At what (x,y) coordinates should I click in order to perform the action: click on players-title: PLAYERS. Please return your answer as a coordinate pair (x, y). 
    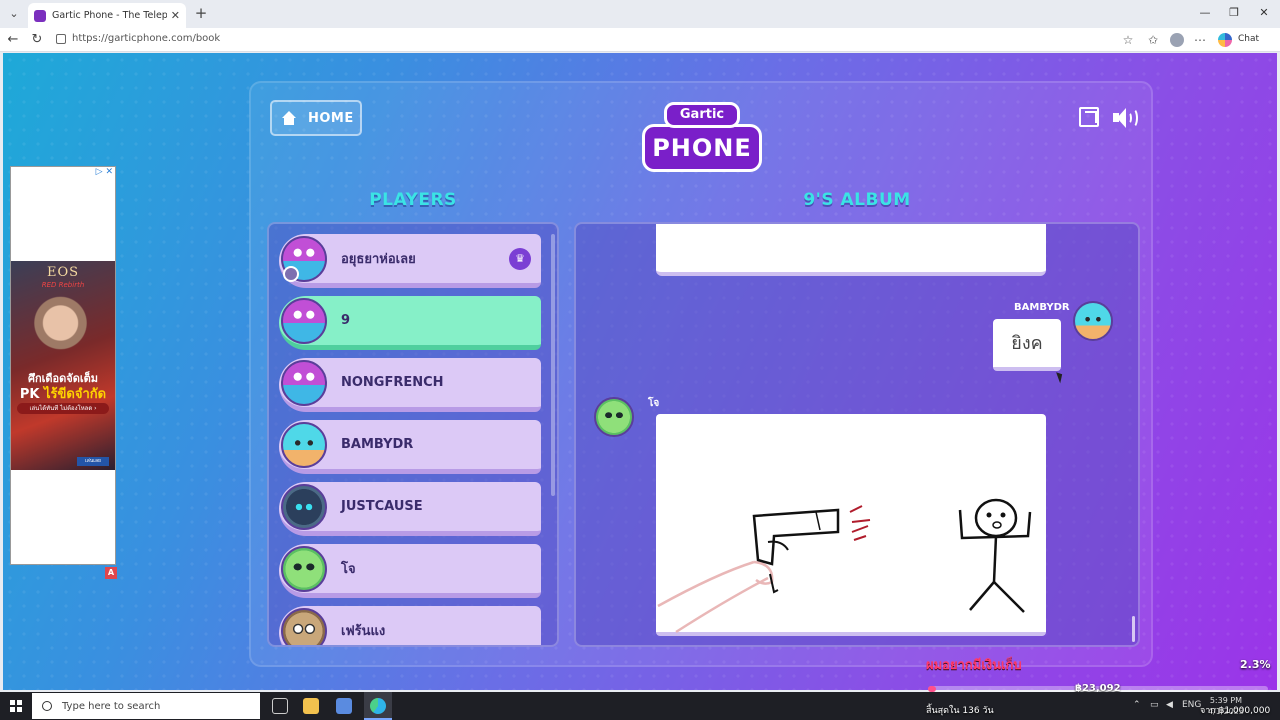
    Looking at the image, I should click on (413, 200).